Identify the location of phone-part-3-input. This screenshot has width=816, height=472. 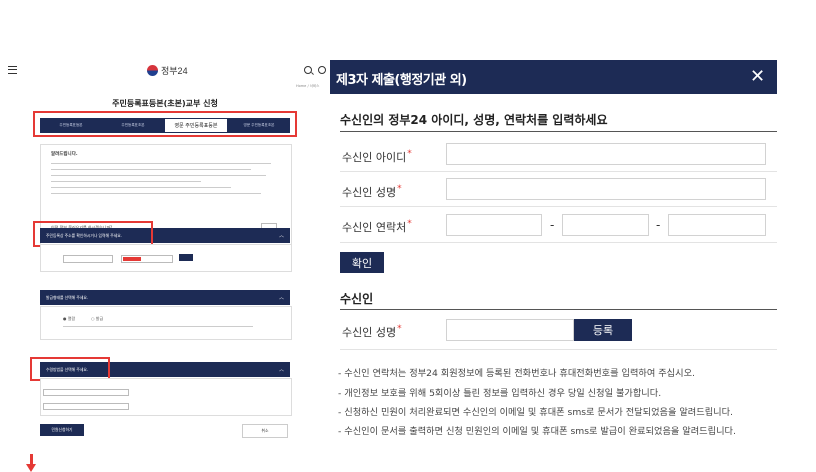
(717, 225).